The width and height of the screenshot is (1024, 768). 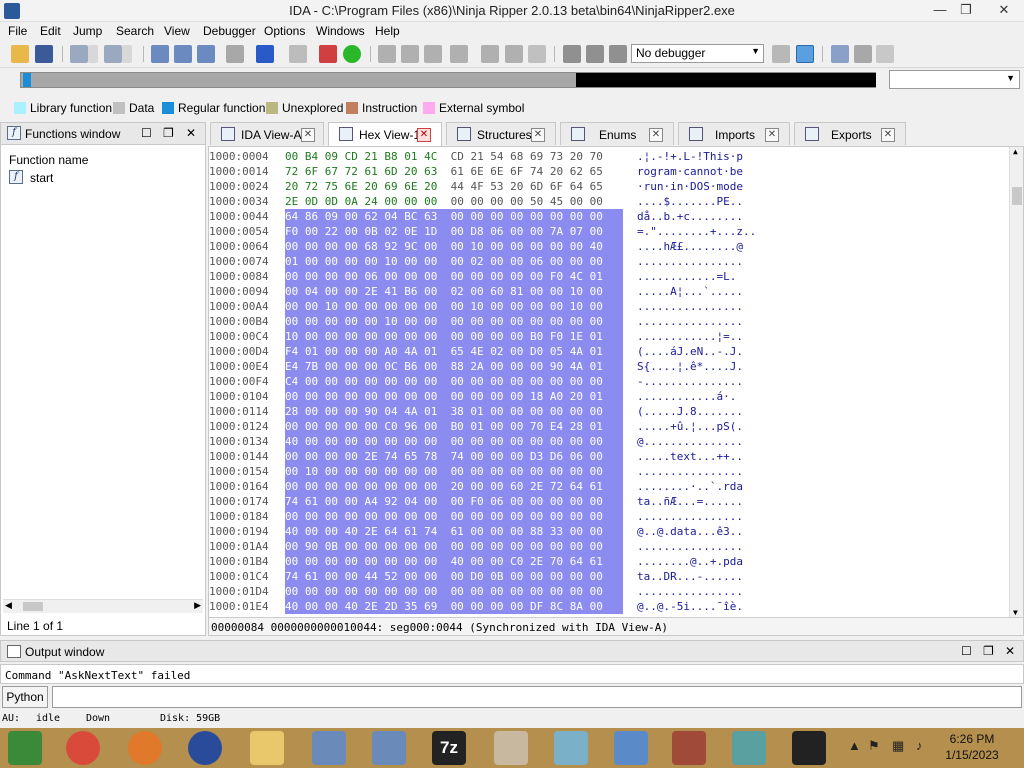 What do you see at coordinates (690, 156) in the screenshot?
I see `hex-ascii: .¦.-!+.L-!This·p` at bounding box center [690, 156].